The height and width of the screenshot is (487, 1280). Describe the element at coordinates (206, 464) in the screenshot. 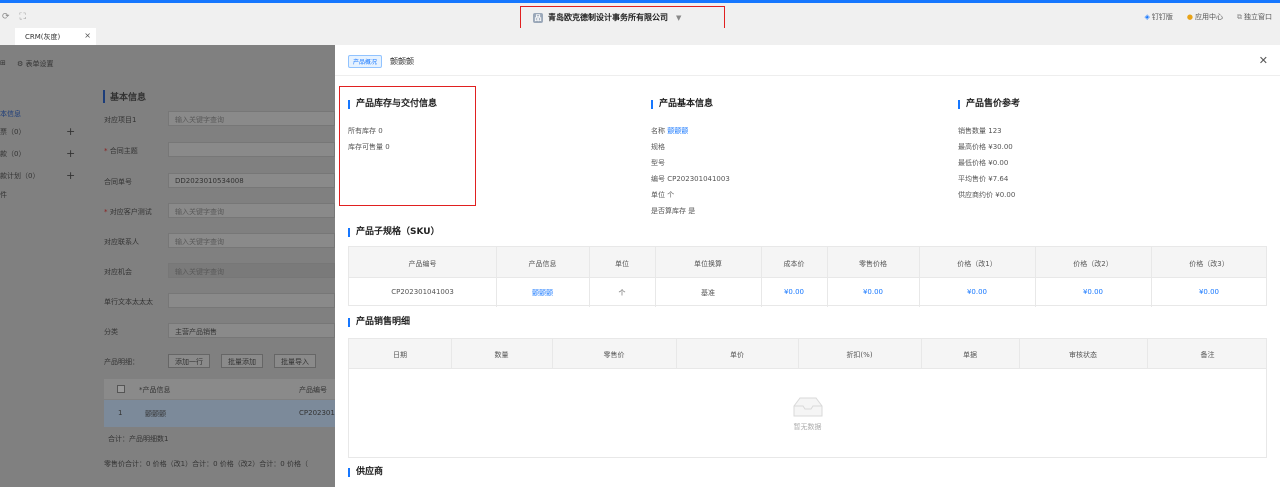

I see `price-summary: 零售价合计：0 价格（改1）合计：0 价格（改2）合计：0 价格（` at that location.